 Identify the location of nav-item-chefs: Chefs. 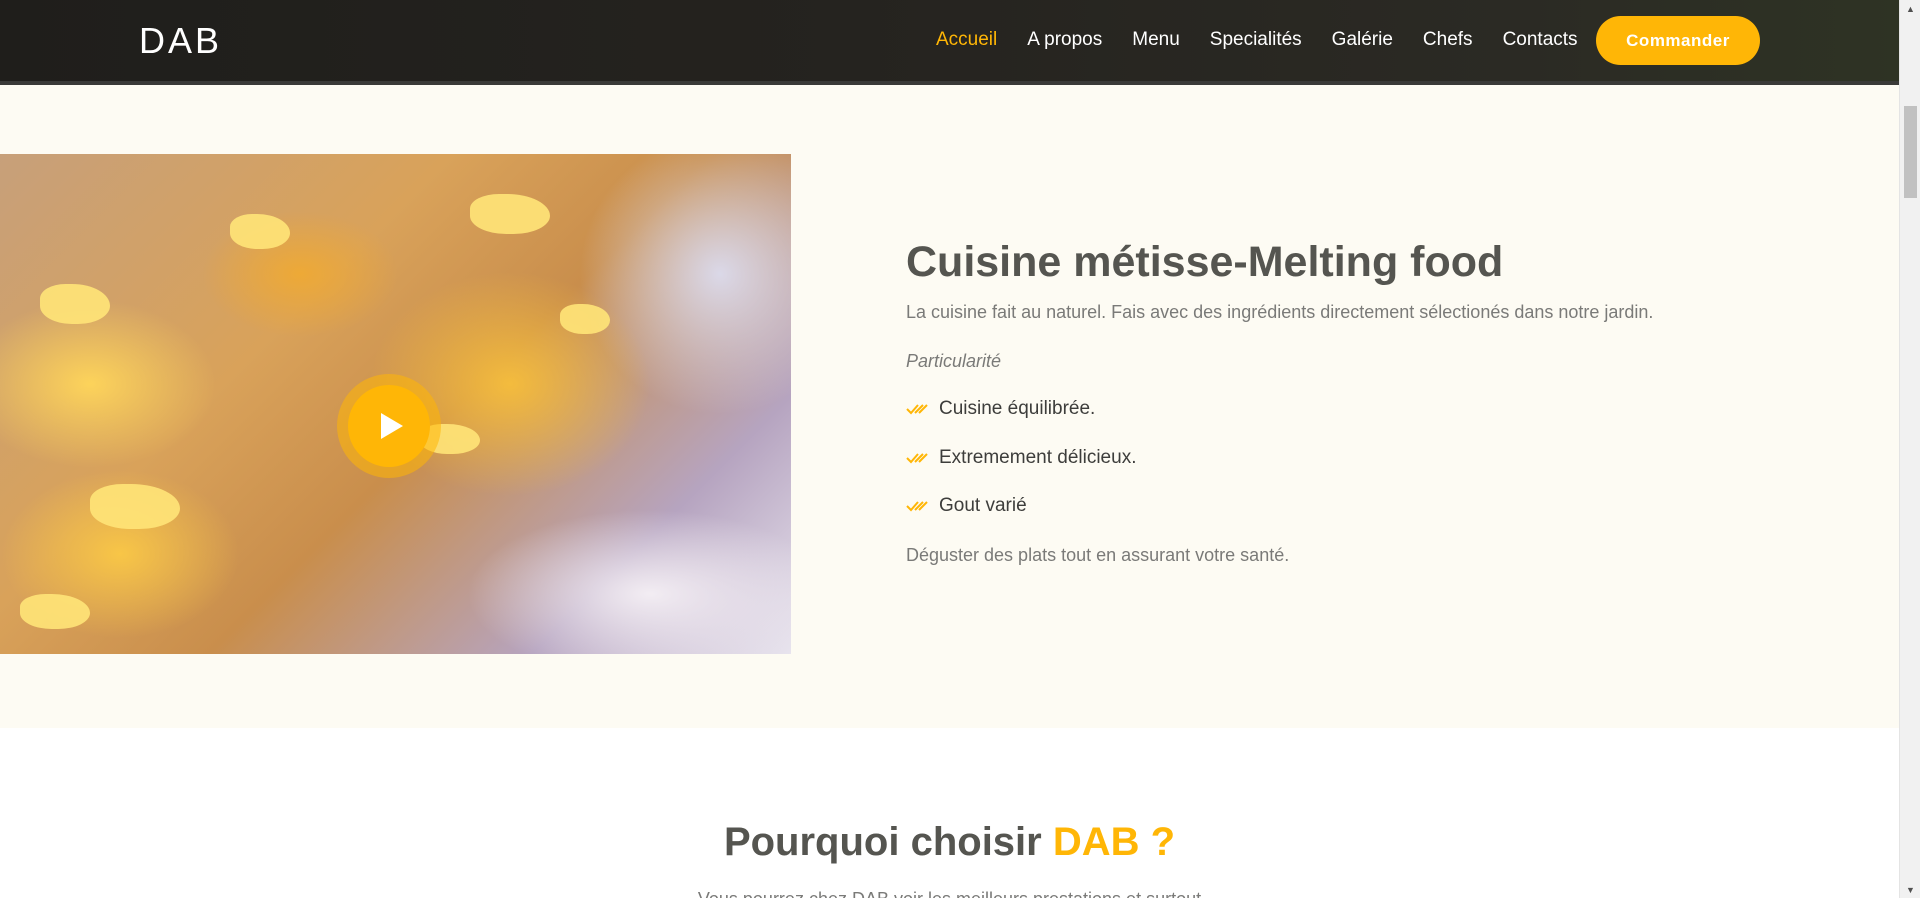
(1448, 40).